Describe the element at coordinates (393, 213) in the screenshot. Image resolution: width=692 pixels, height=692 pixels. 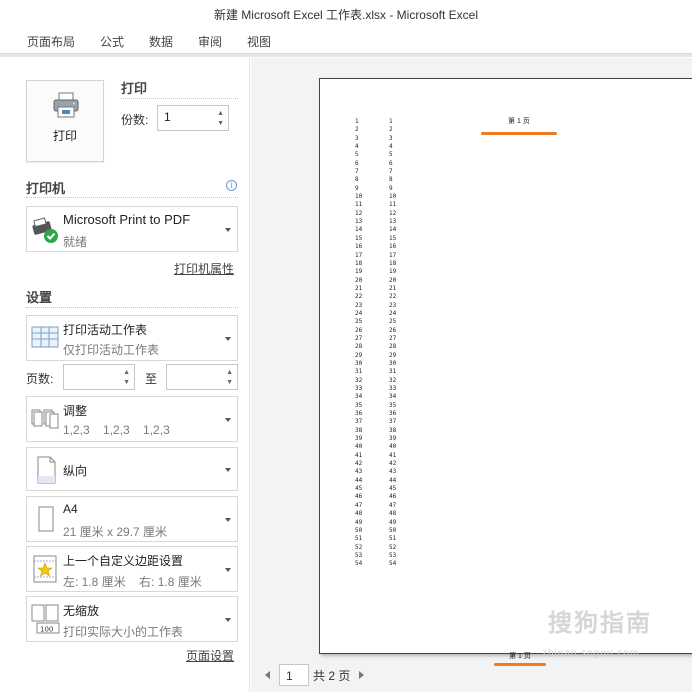
I see `preview-row-number: 12` at that location.